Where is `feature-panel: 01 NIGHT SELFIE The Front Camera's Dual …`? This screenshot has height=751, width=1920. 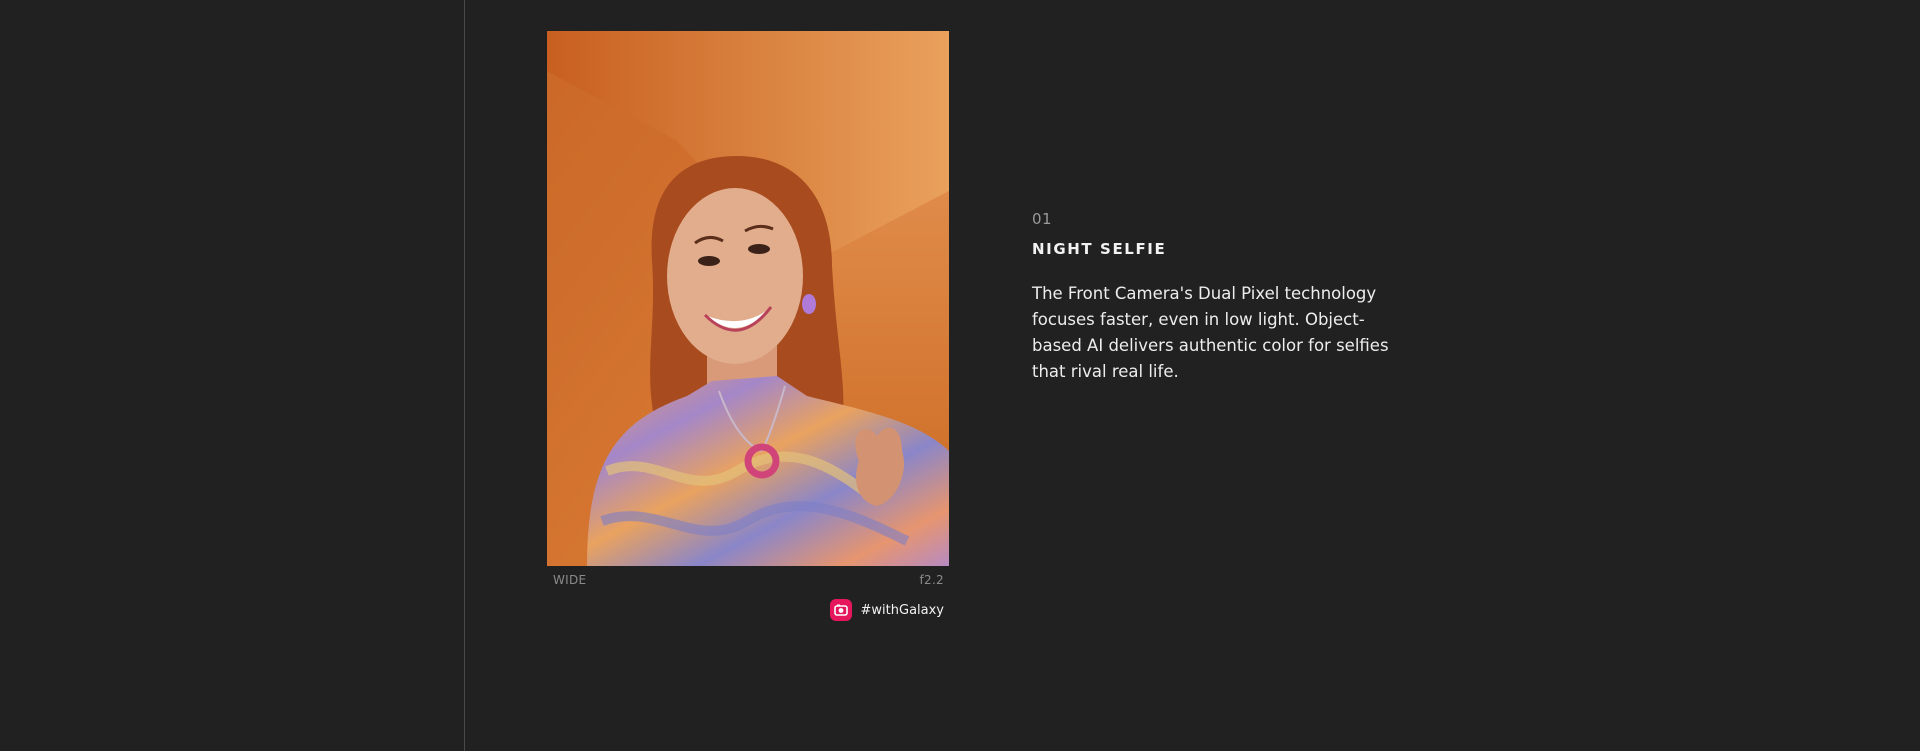
feature-panel: 01 NIGHT SELFIE The Front Camera's Dual … is located at coordinates (1222, 297).